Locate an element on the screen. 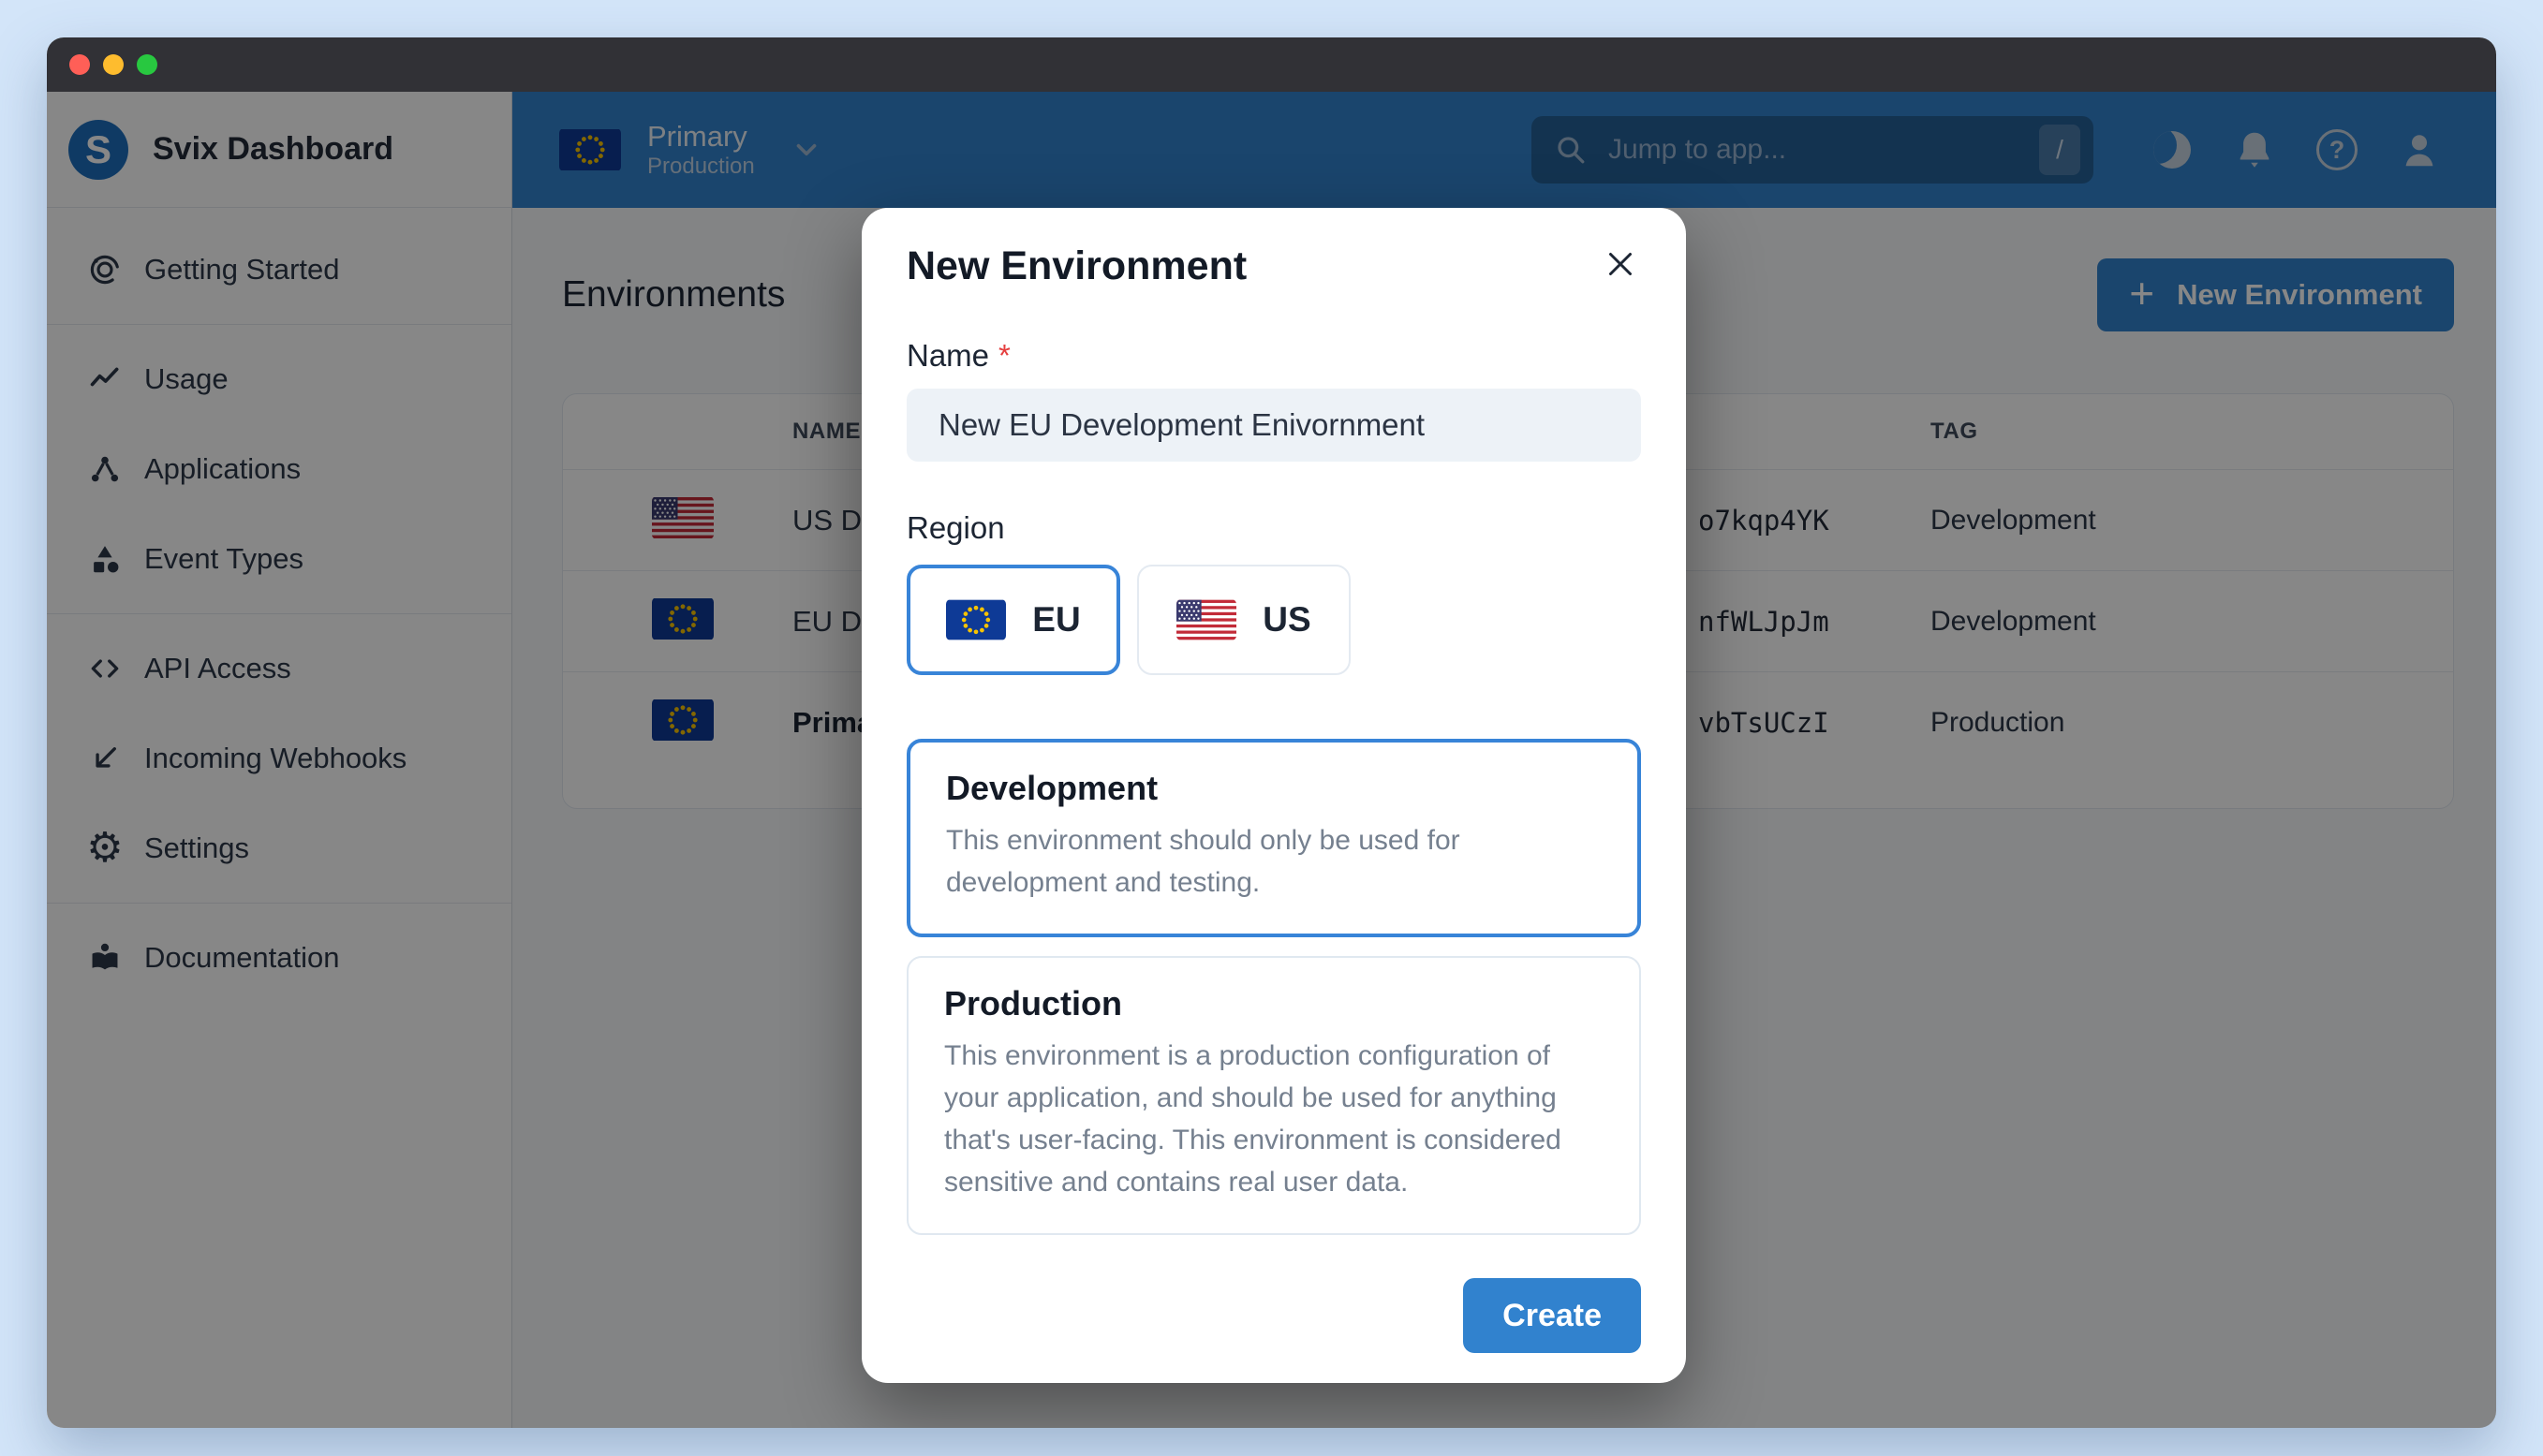 The height and width of the screenshot is (1456, 2543). region-option-label: US is located at coordinates (1287, 620).